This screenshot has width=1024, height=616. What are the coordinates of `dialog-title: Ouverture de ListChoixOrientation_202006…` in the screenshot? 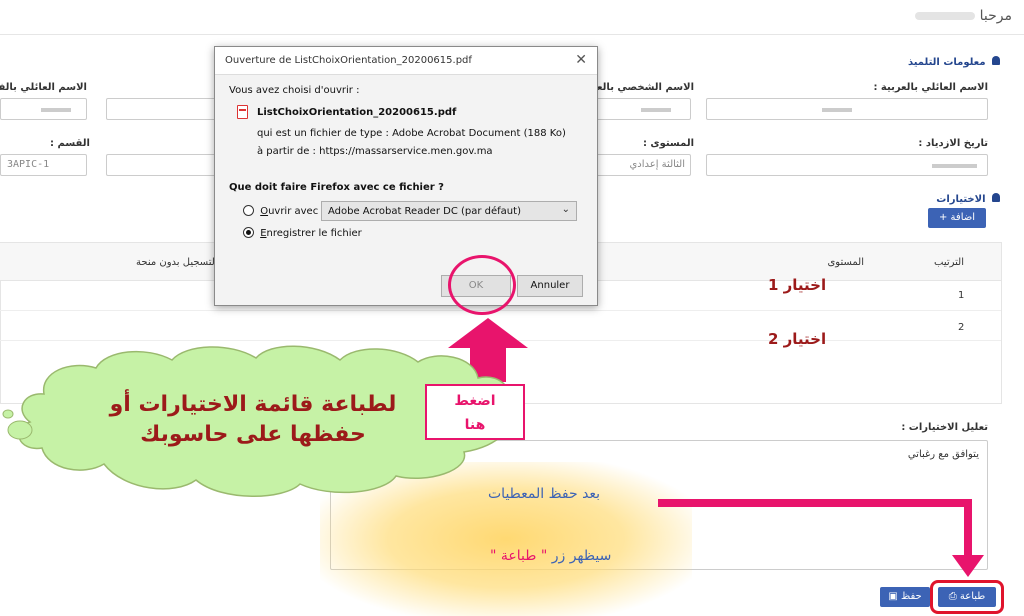 It's located at (348, 60).